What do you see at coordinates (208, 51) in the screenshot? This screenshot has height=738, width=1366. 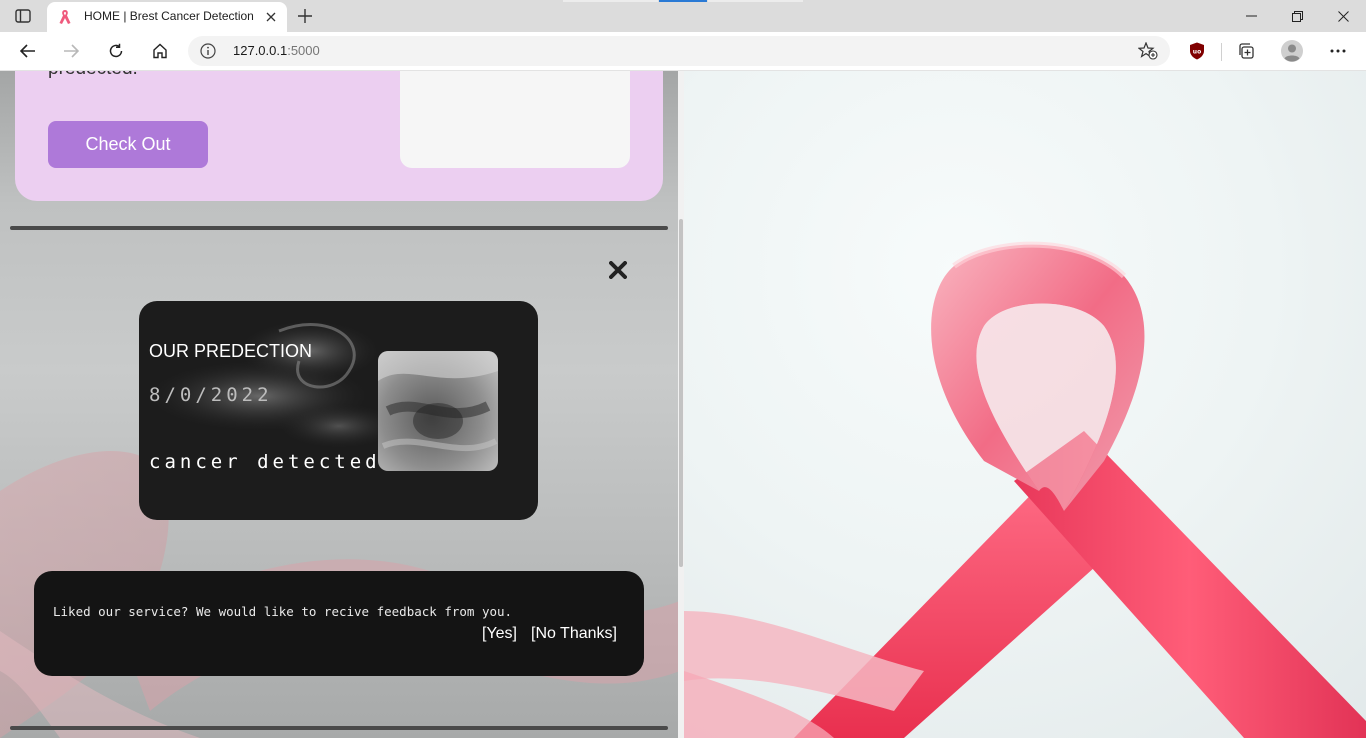 I see `info-icon` at bounding box center [208, 51].